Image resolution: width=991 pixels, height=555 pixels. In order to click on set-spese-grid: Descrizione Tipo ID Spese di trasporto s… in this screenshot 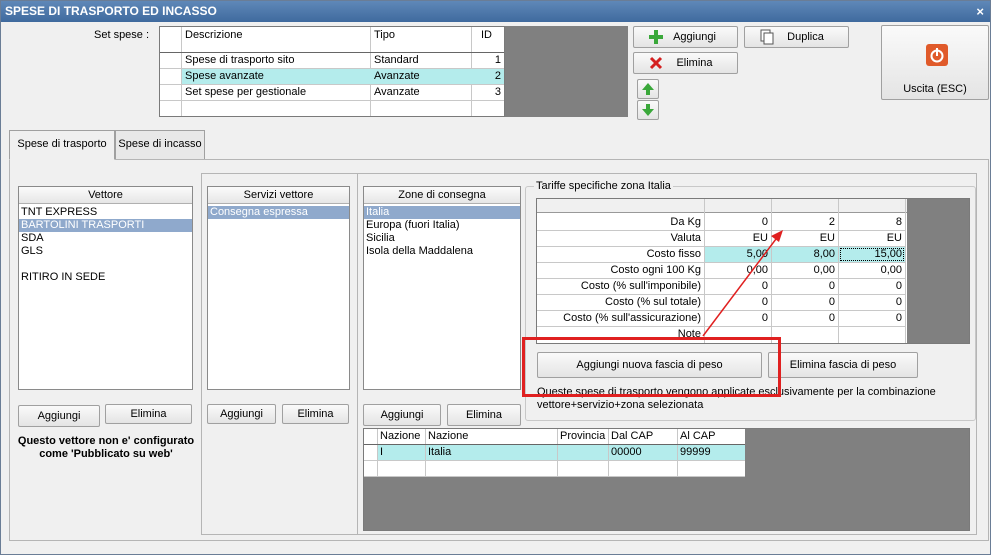, I will do `click(332, 71)`.